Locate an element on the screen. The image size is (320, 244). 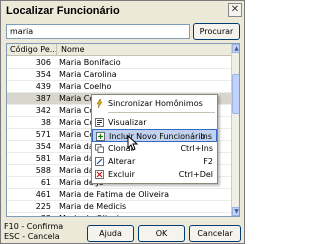
table-row: 461 Maria de Fatima de Oliveira is located at coordinates (119, 195).